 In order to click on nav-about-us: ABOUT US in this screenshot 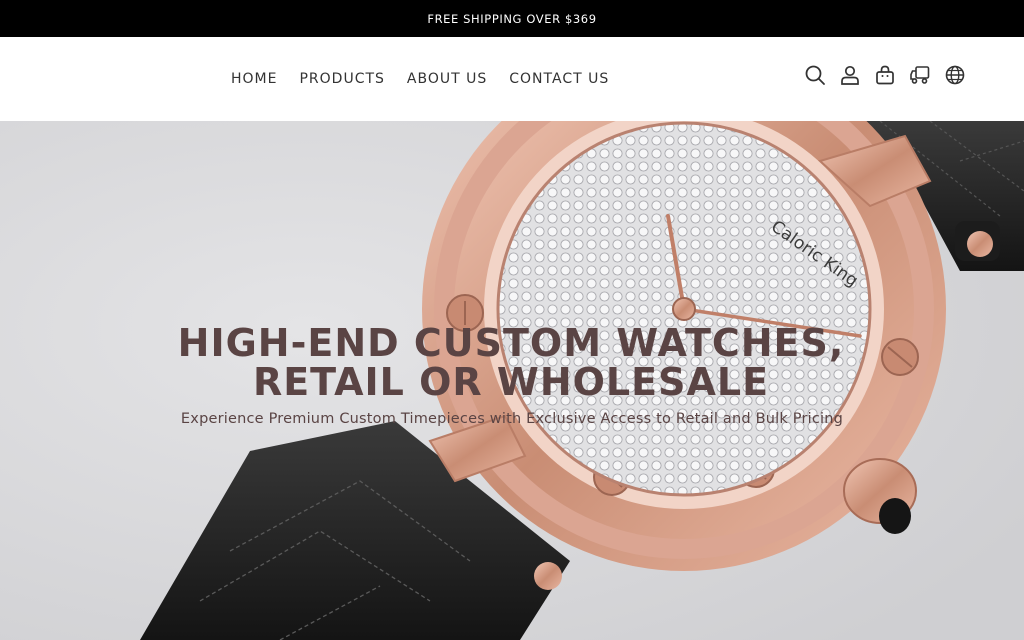, I will do `click(447, 79)`.